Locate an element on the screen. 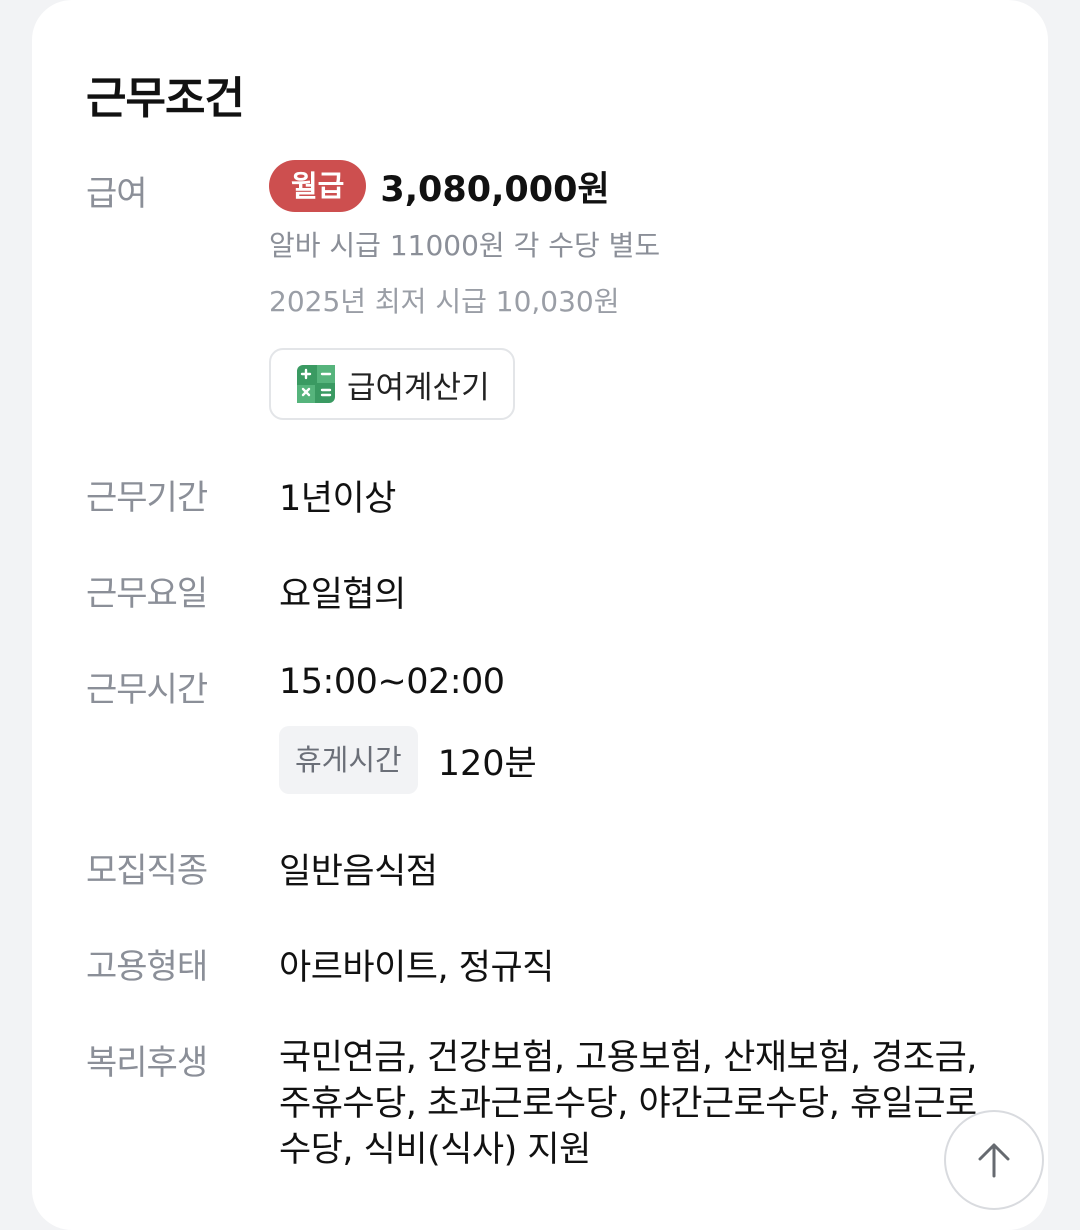  work-period-value: 1년이상 is located at coordinates (337, 499).